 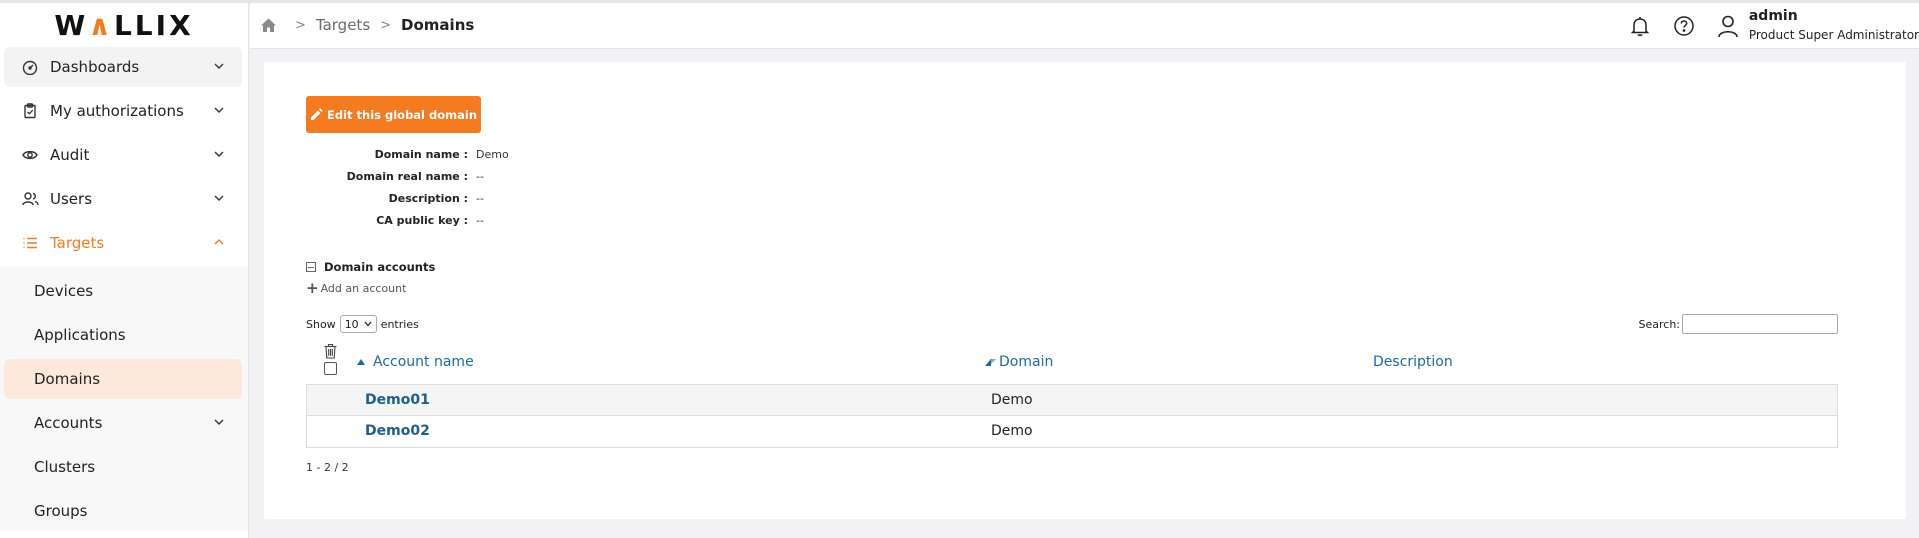 What do you see at coordinates (64, 291) in the screenshot?
I see `sidebar-item-label: Devices` at bounding box center [64, 291].